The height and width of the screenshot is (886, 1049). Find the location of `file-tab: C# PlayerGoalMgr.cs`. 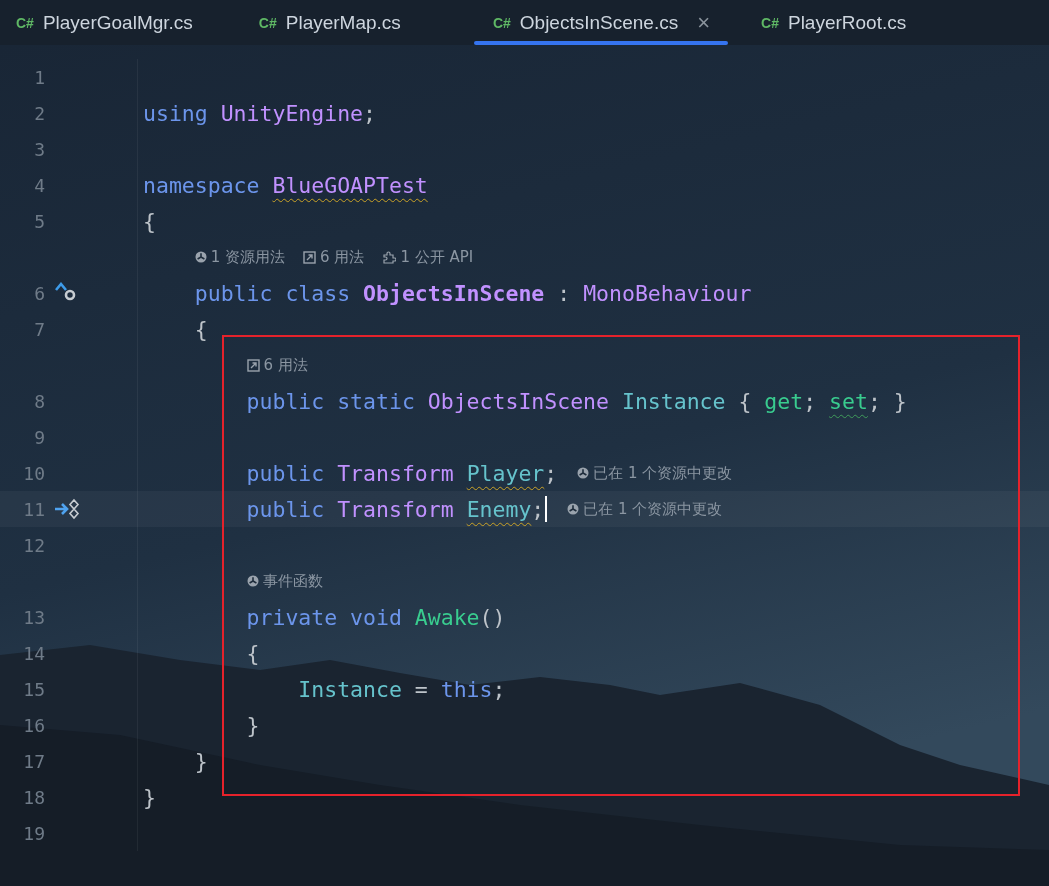

file-tab: C# PlayerGoalMgr.cs is located at coordinates (113, 22).